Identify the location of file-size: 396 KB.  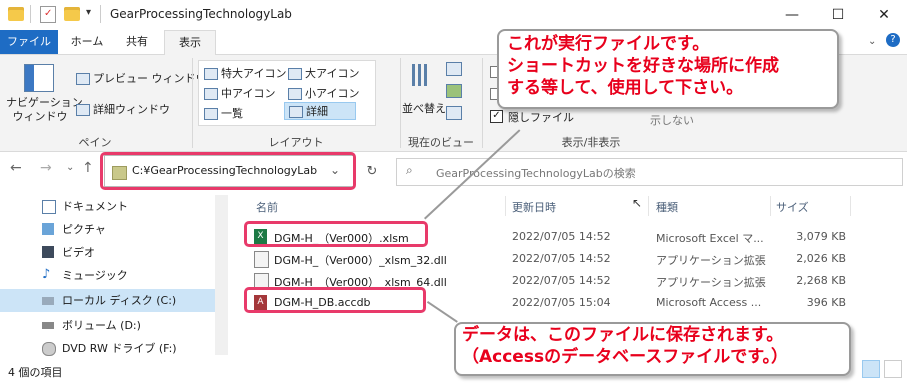
(826, 302).